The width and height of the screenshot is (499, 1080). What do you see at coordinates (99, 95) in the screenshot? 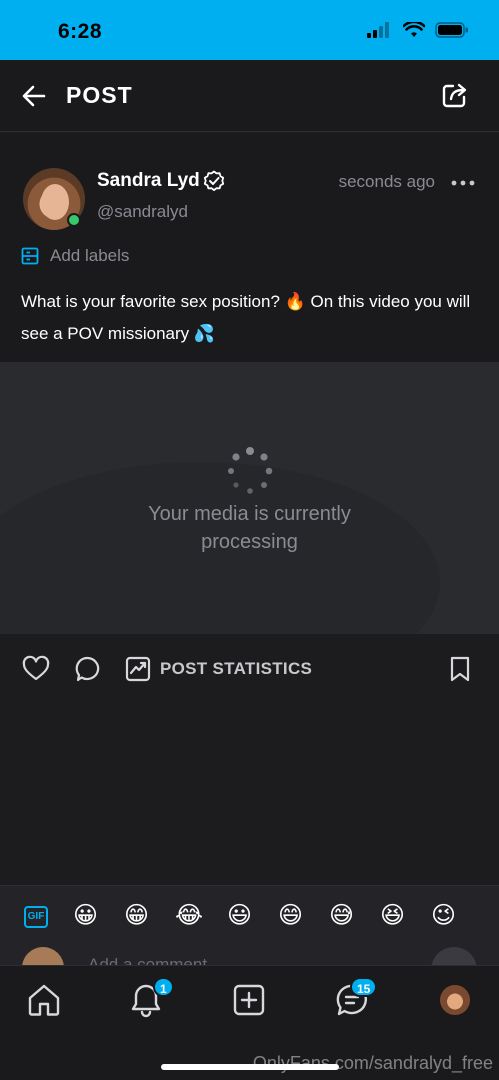
I see `page-title: POST` at bounding box center [99, 95].